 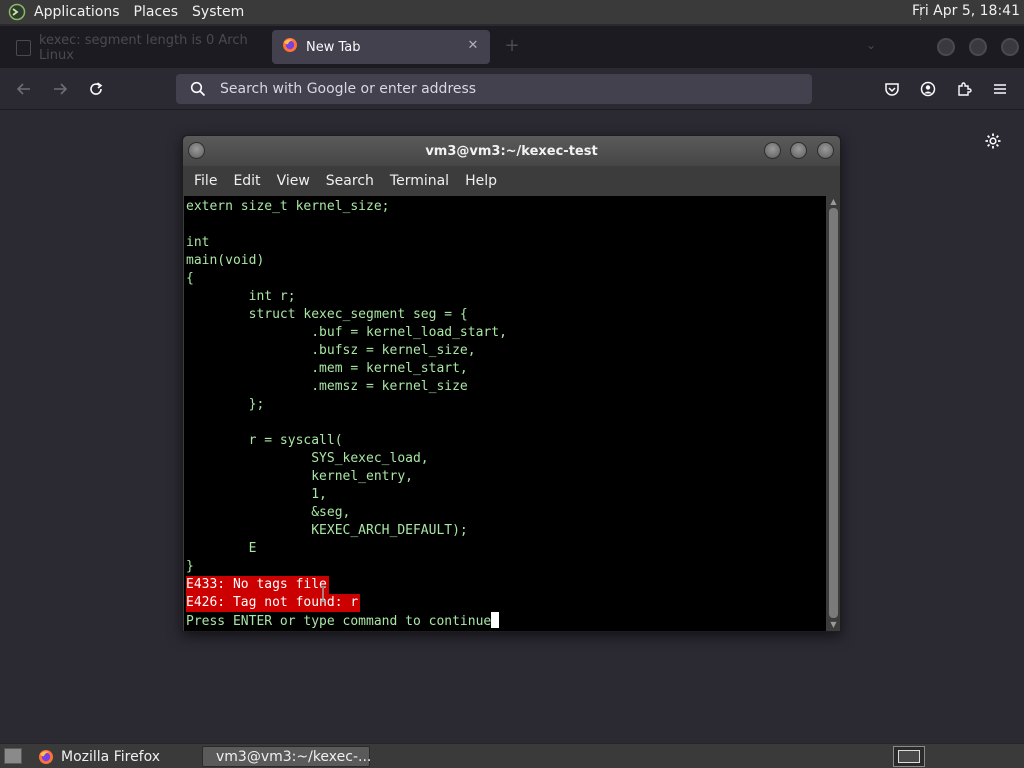 I want to click on distro-logo-icon, so click(x=17, y=12).